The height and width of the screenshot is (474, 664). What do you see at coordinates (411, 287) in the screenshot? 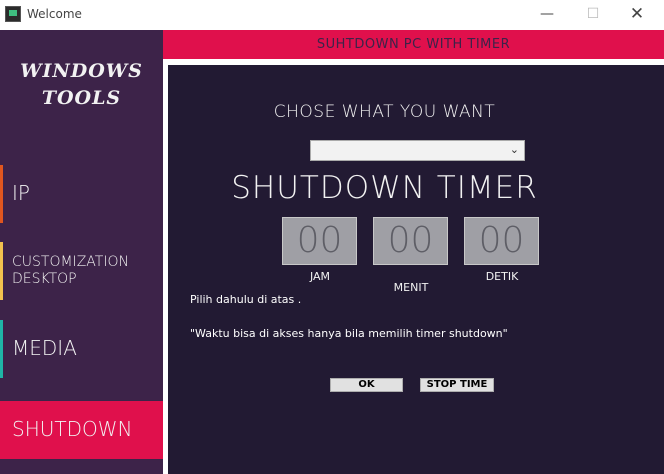
I see `minutes-label: MENIT` at bounding box center [411, 287].